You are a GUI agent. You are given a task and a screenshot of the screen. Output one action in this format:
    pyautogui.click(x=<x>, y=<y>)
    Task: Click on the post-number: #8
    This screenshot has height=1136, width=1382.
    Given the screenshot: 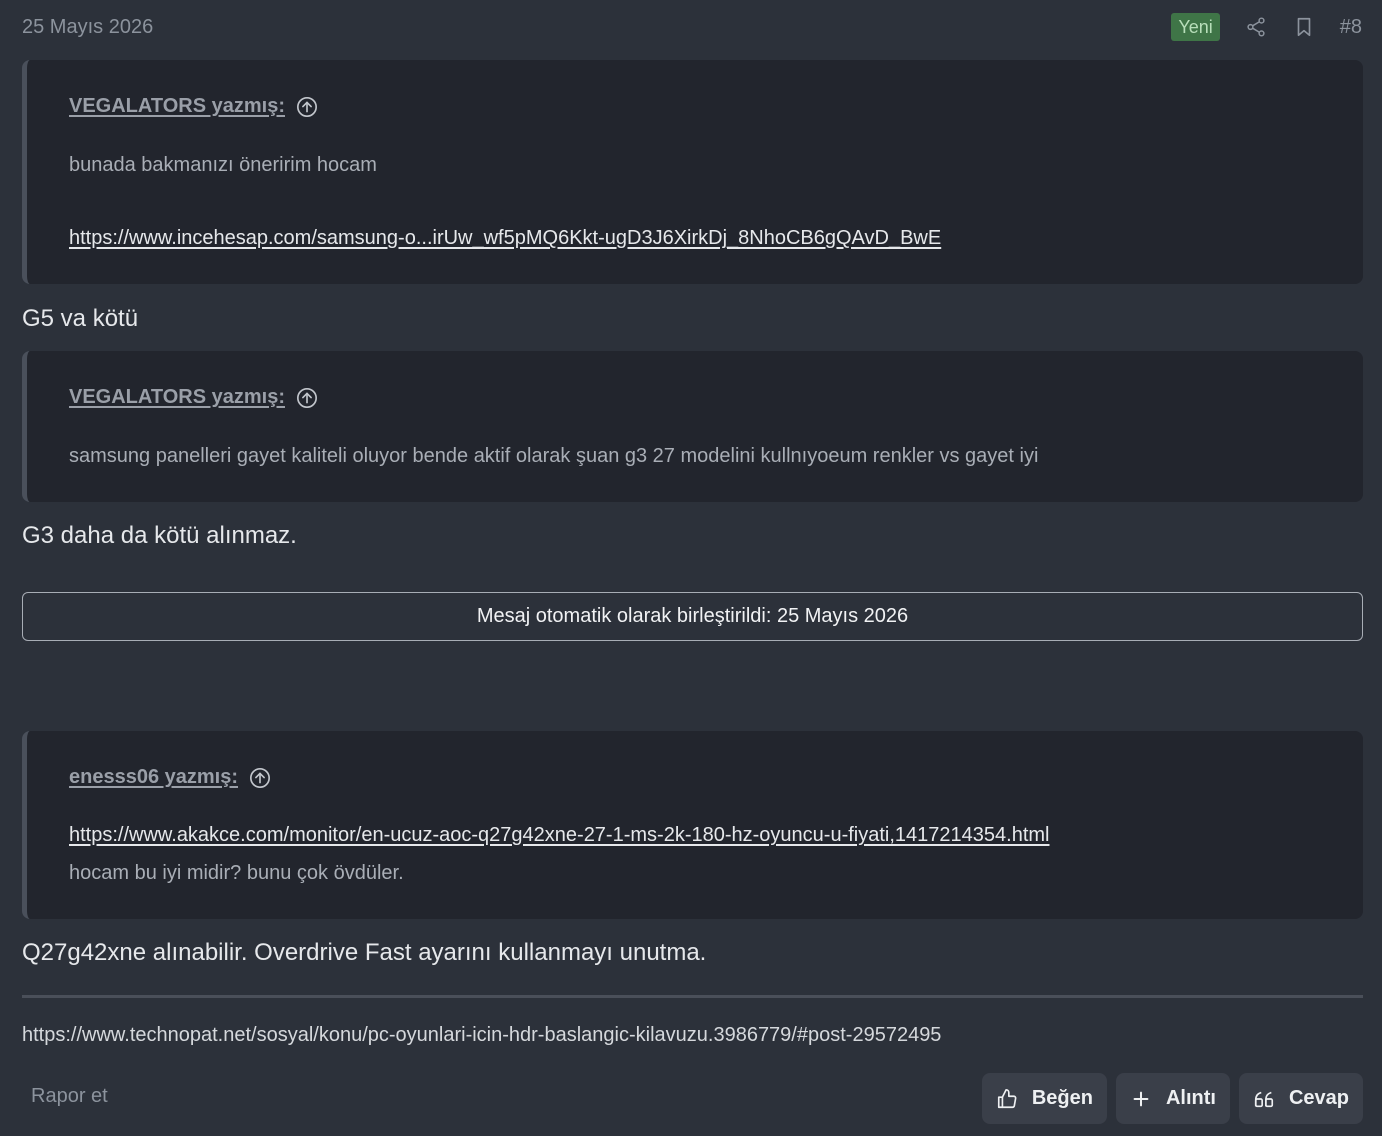 What is the action you would take?
    pyautogui.click(x=1351, y=27)
    